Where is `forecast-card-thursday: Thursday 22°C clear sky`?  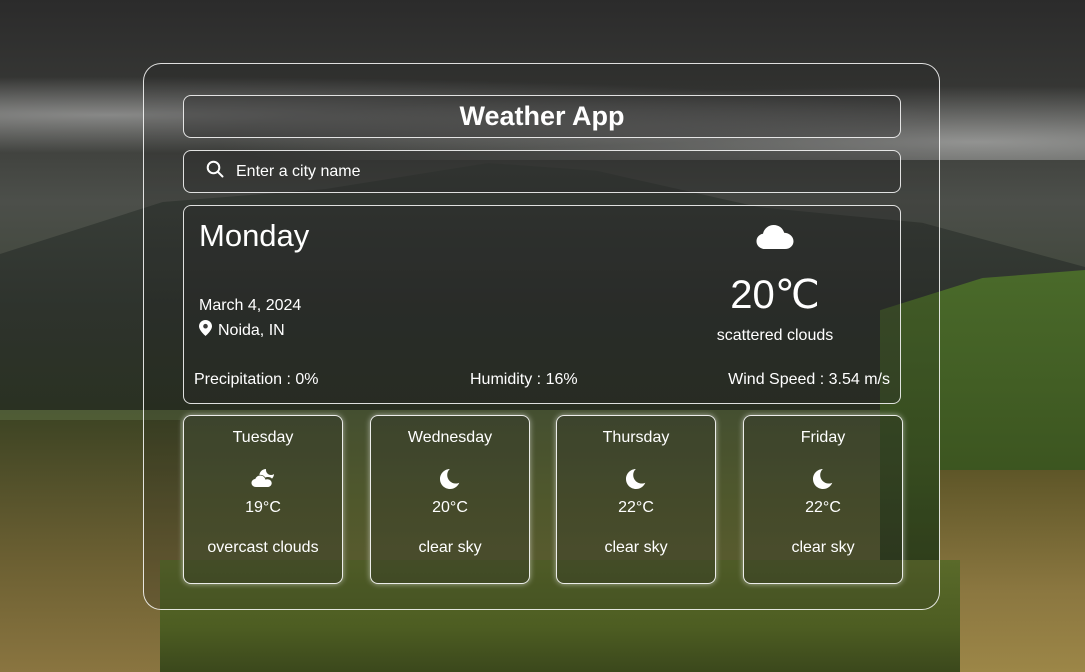
forecast-card-thursday: Thursday 22°C clear sky is located at coordinates (636, 499).